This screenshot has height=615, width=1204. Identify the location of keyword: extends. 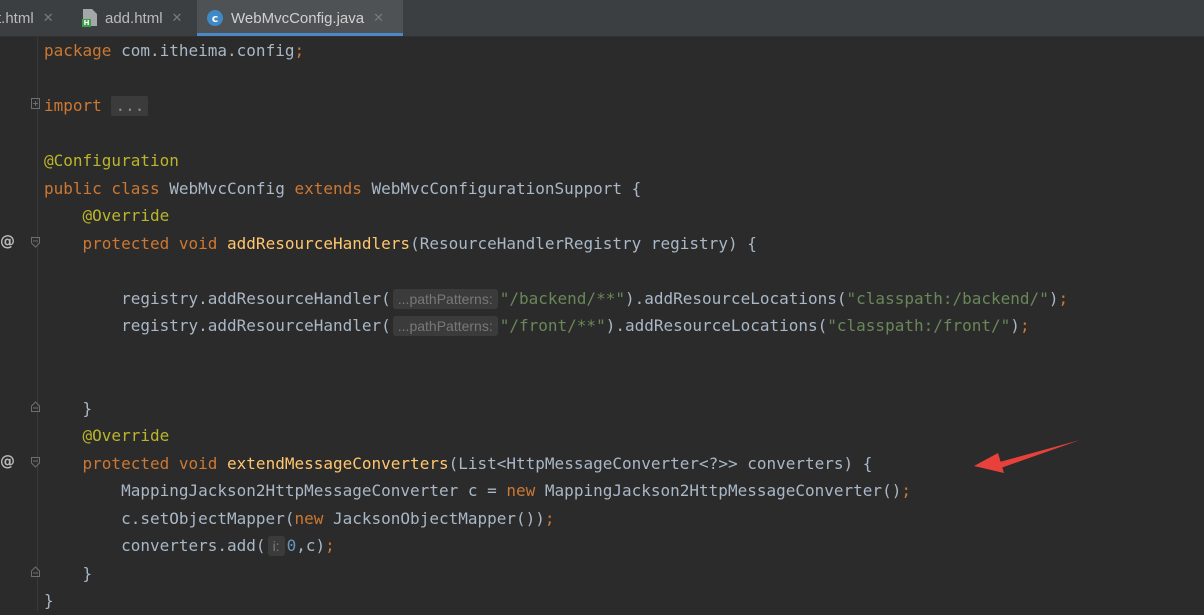
(328, 188).